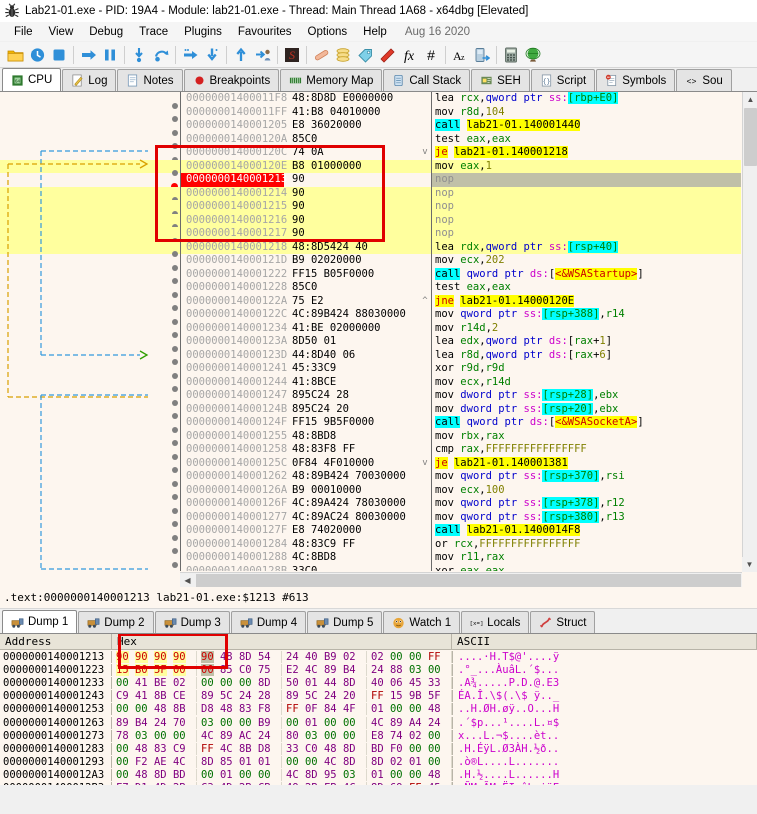 This screenshot has height=814, width=757. Describe the element at coordinates (345, 622) in the screenshot. I see `tab-dump-5: Dump 5` at that location.